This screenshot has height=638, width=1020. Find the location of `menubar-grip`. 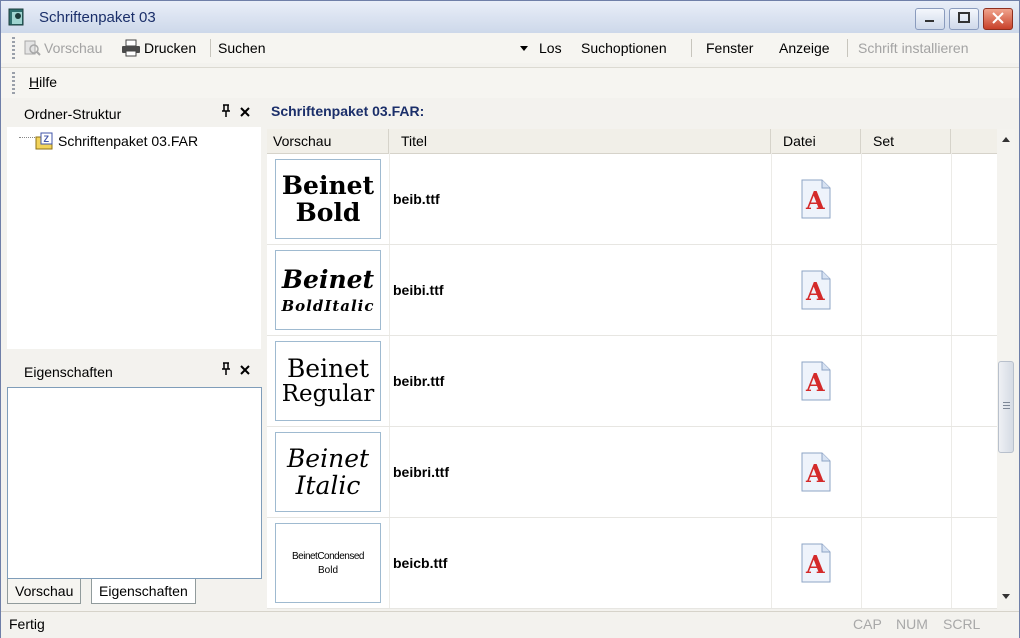

menubar-grip is located at coordinates (13, 83).